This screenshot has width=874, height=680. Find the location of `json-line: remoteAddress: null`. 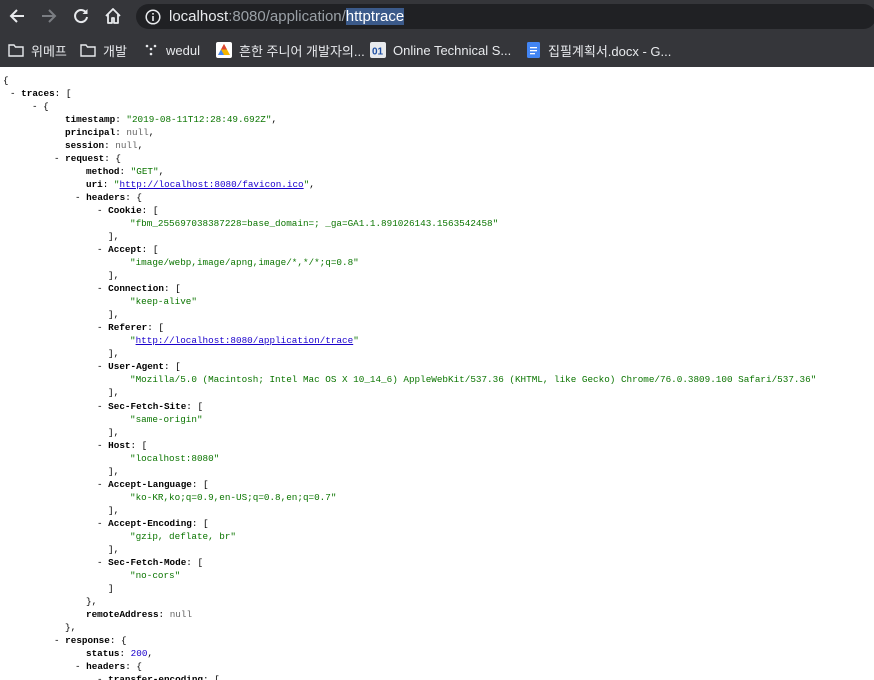

json-line: remoteAddress: null is located at coordinates (139, 614).